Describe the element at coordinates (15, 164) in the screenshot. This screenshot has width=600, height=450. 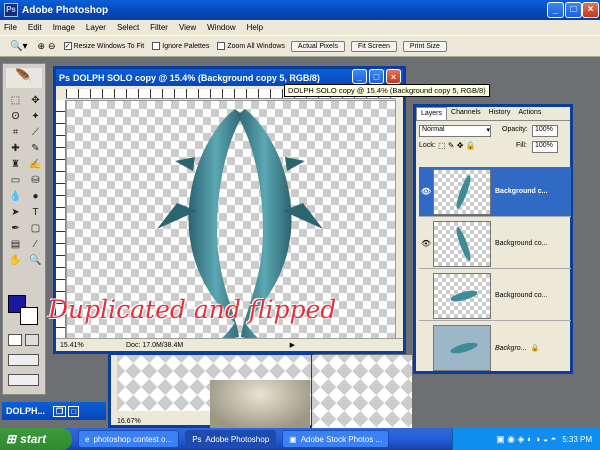
I see `clone-stamp-icon: ♜` at that location.